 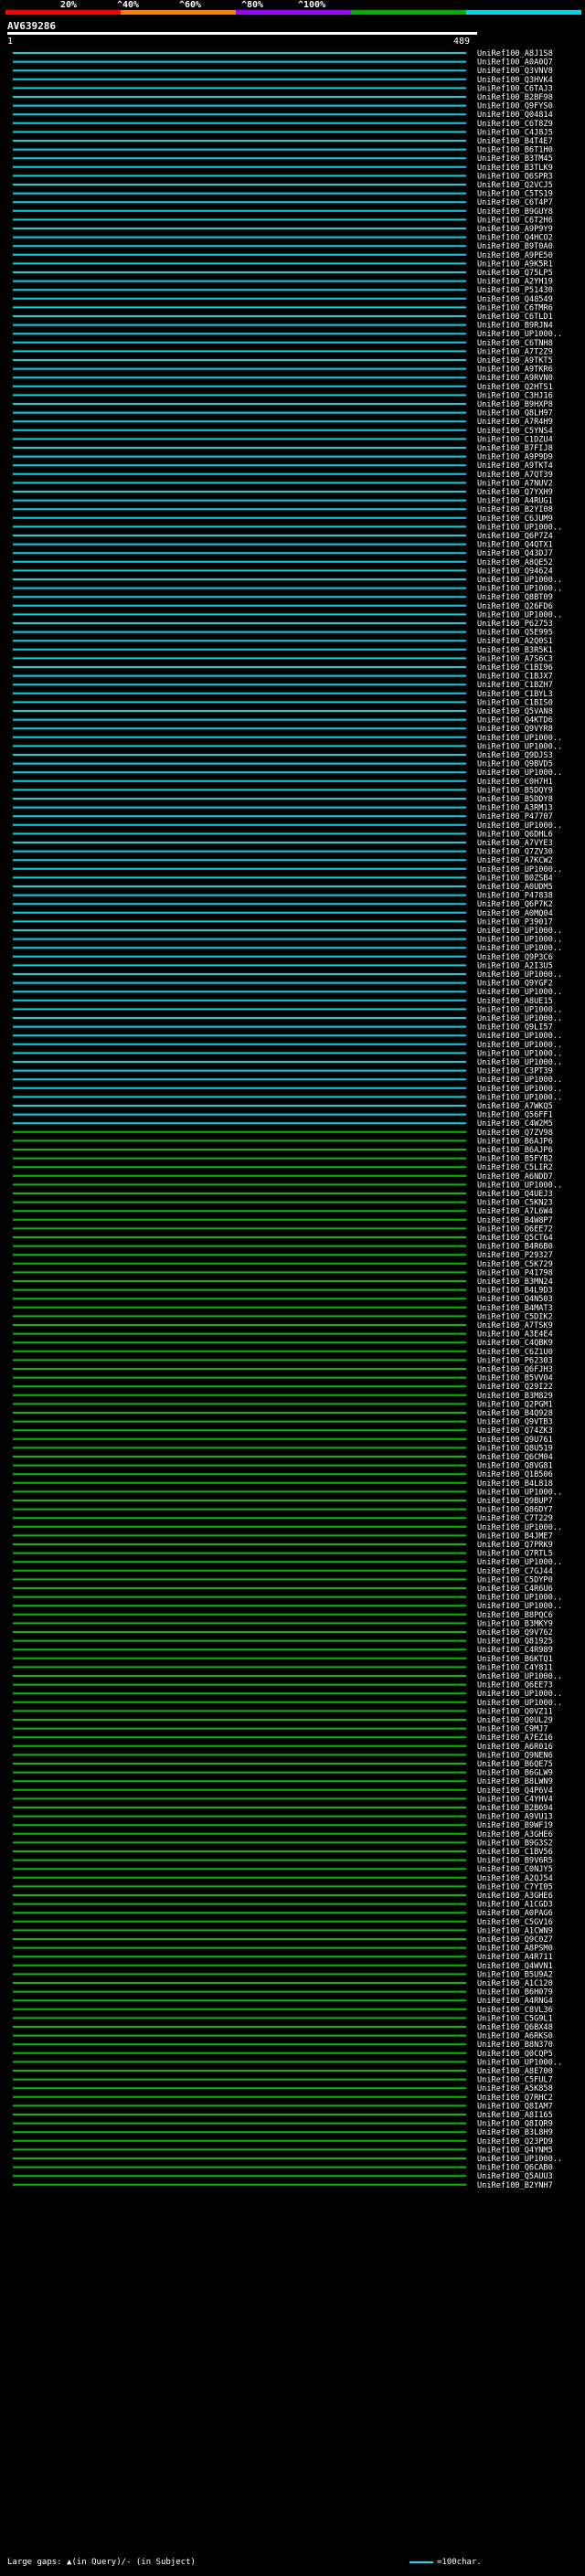 I want to click on hit-label: UniRef100_P62303, so click(x=515, y=1360).